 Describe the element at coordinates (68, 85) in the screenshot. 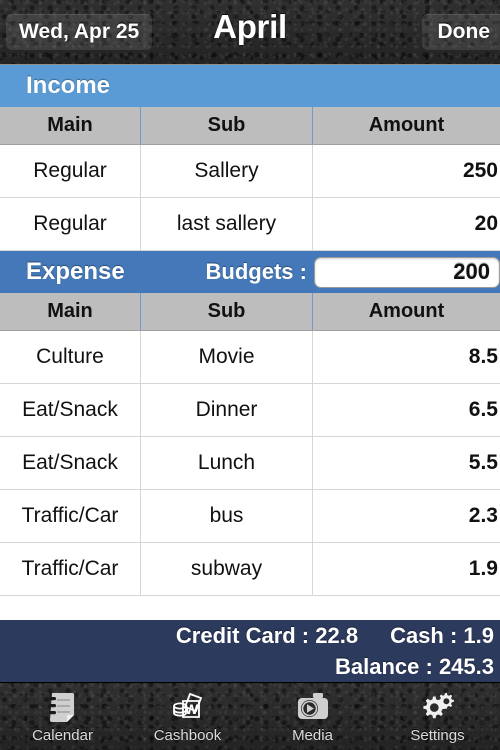

I see `income-section-title: Income` at that location.